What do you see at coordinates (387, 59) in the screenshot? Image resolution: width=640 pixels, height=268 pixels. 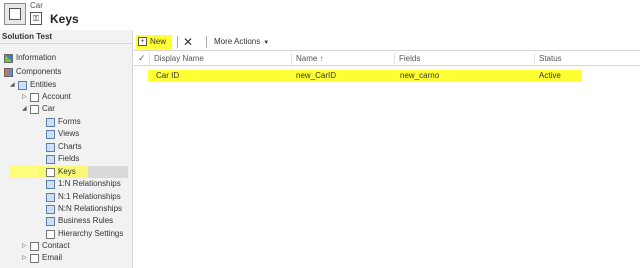 I see `grid-header: ✓ Display Name Name ↑ Fields Status` at bounding box center [387, 59].